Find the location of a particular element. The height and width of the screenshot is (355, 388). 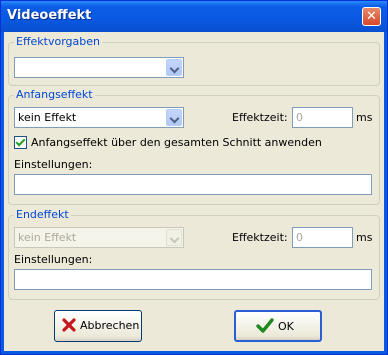

ok-button-label: OK is located at coordinates (286, 326).